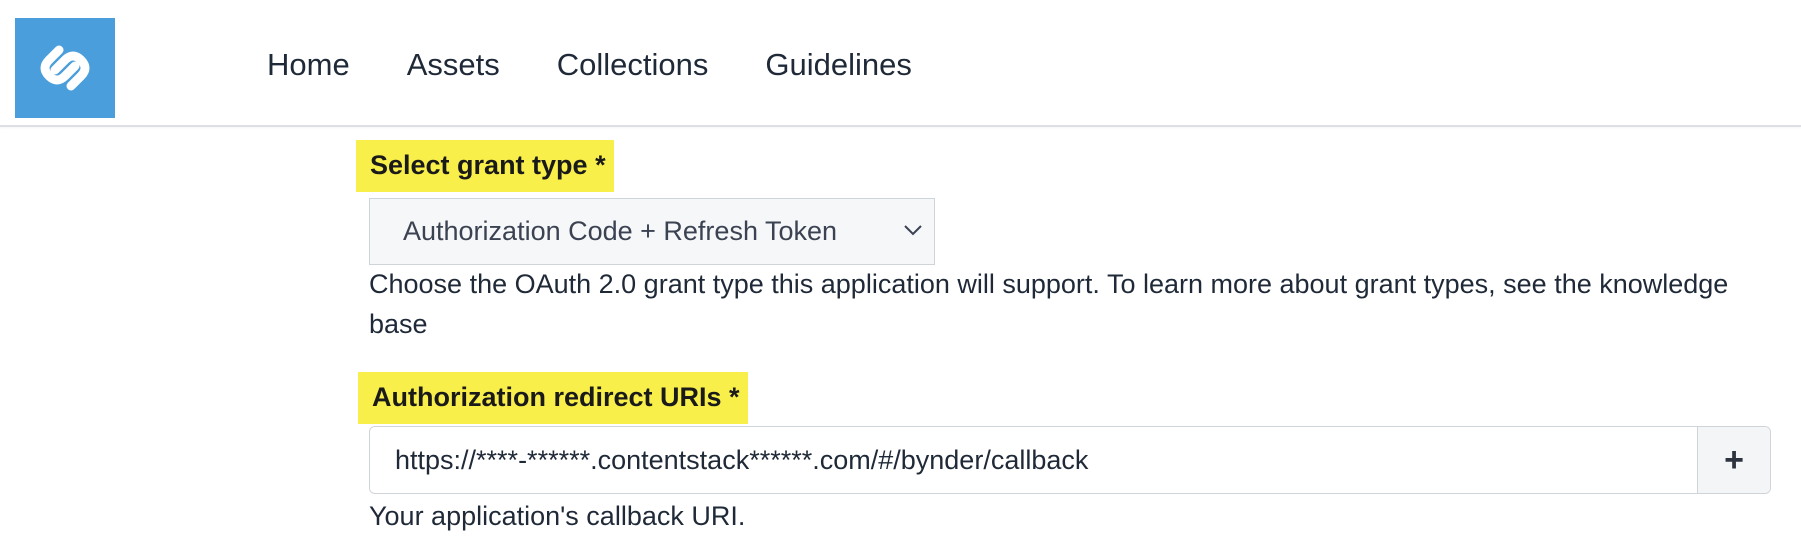 This screenshot has width=1801, height=559. I want to click on bynder-logo-icon, so click(65, 68).